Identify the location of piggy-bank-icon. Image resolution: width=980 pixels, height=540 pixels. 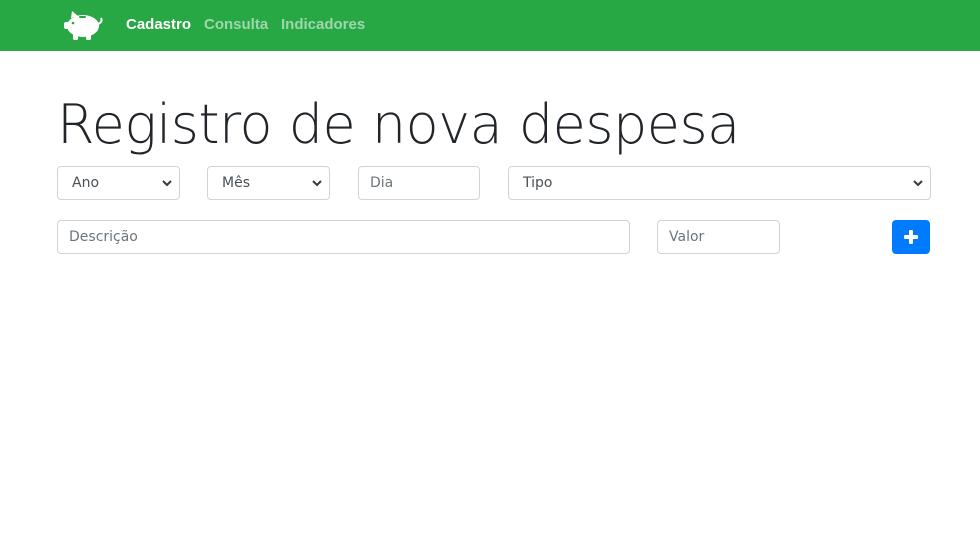
(83, 25).